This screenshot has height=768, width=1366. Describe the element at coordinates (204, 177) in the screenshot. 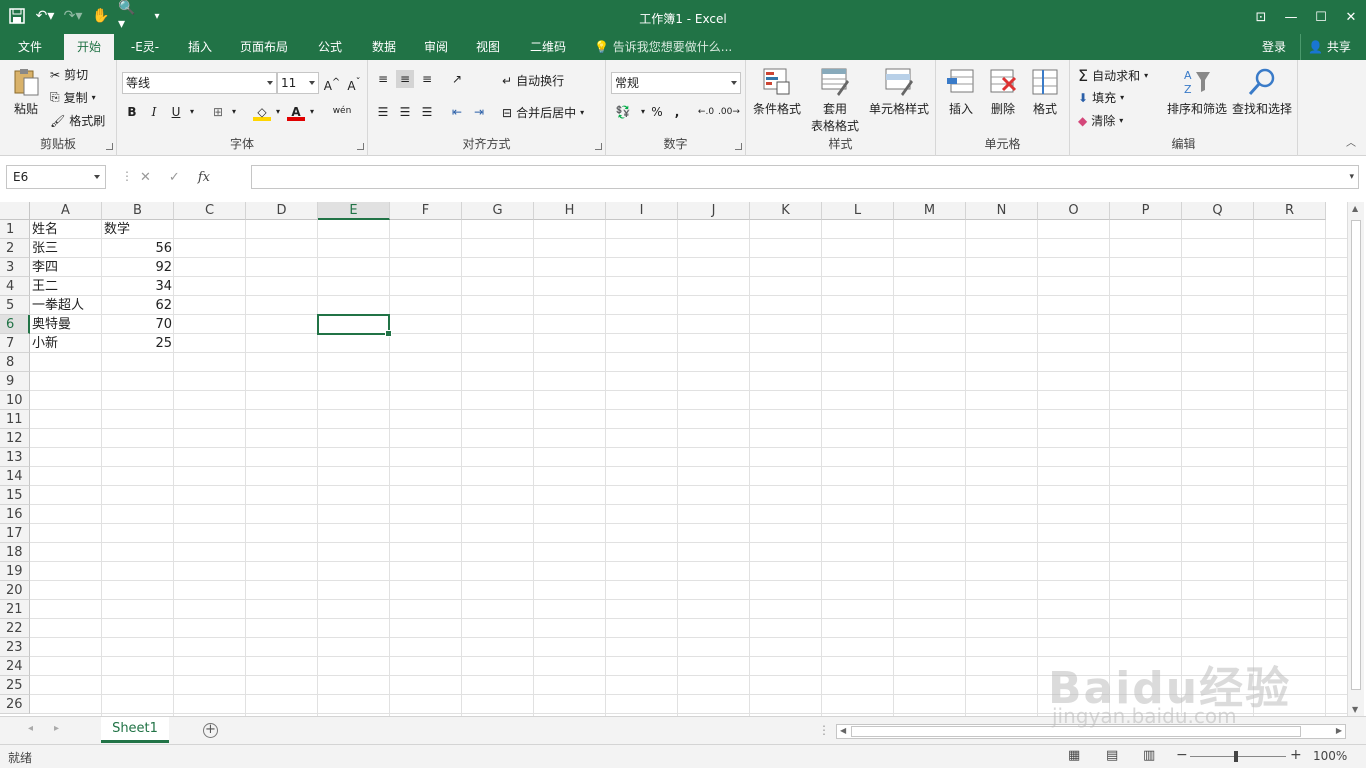

I see `insert-function-icon: fx` at that location.